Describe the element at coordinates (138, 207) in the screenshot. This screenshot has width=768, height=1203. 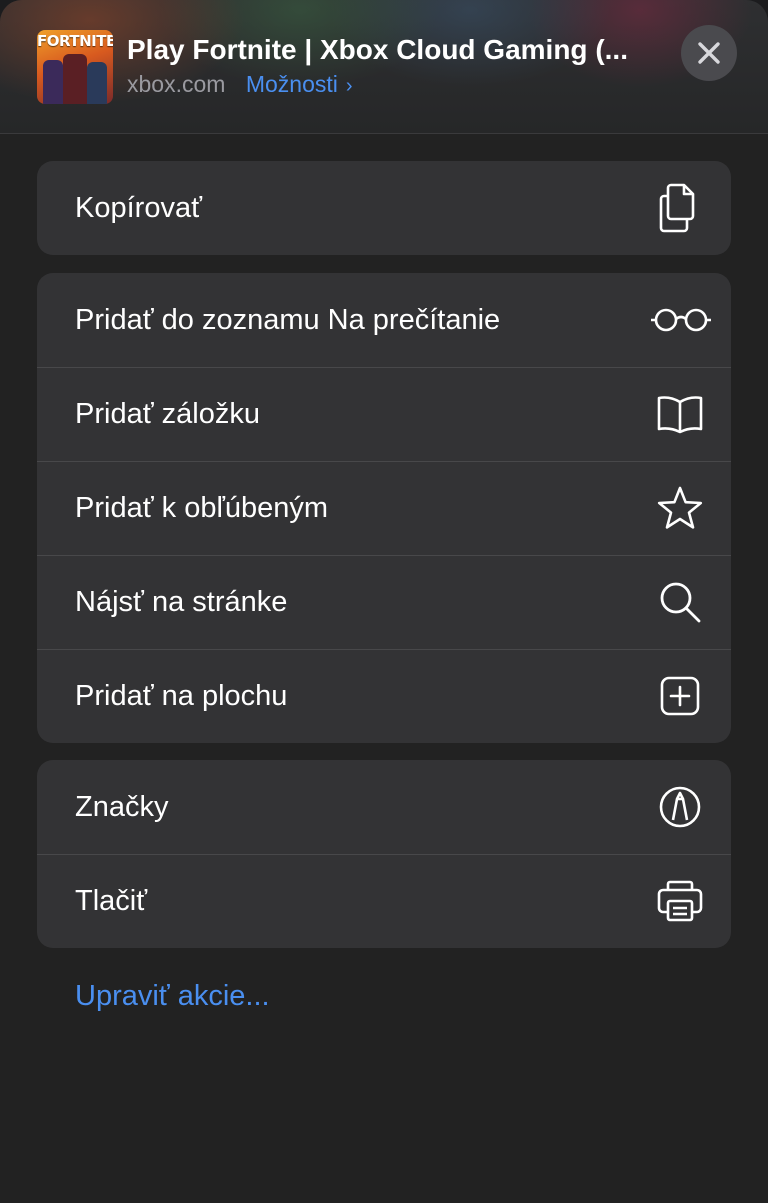
I see `action-label: Kopírovať` at that location.